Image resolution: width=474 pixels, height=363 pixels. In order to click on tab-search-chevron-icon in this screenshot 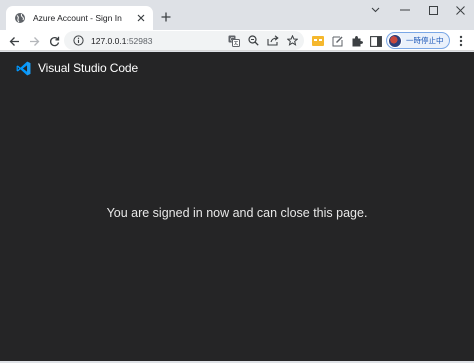, I will do `click(375, 10)`.